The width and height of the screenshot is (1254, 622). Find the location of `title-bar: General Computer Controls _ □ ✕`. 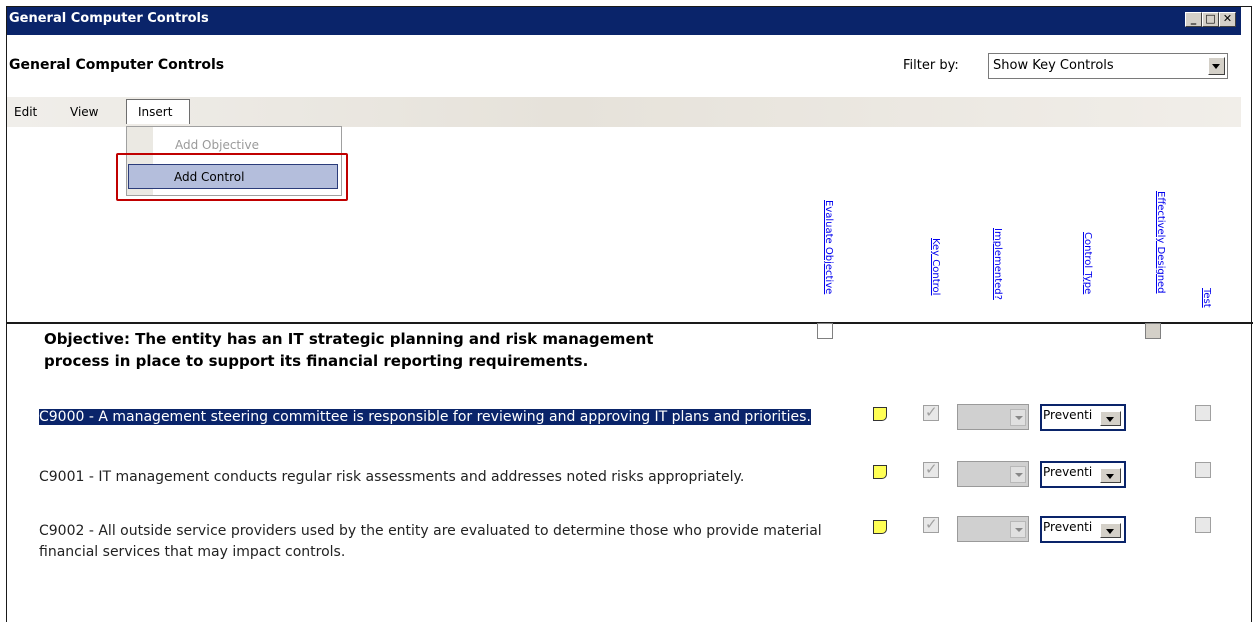

title-bar: General Computer Controls _ □ ✕ is located at coordinates (624, 21).